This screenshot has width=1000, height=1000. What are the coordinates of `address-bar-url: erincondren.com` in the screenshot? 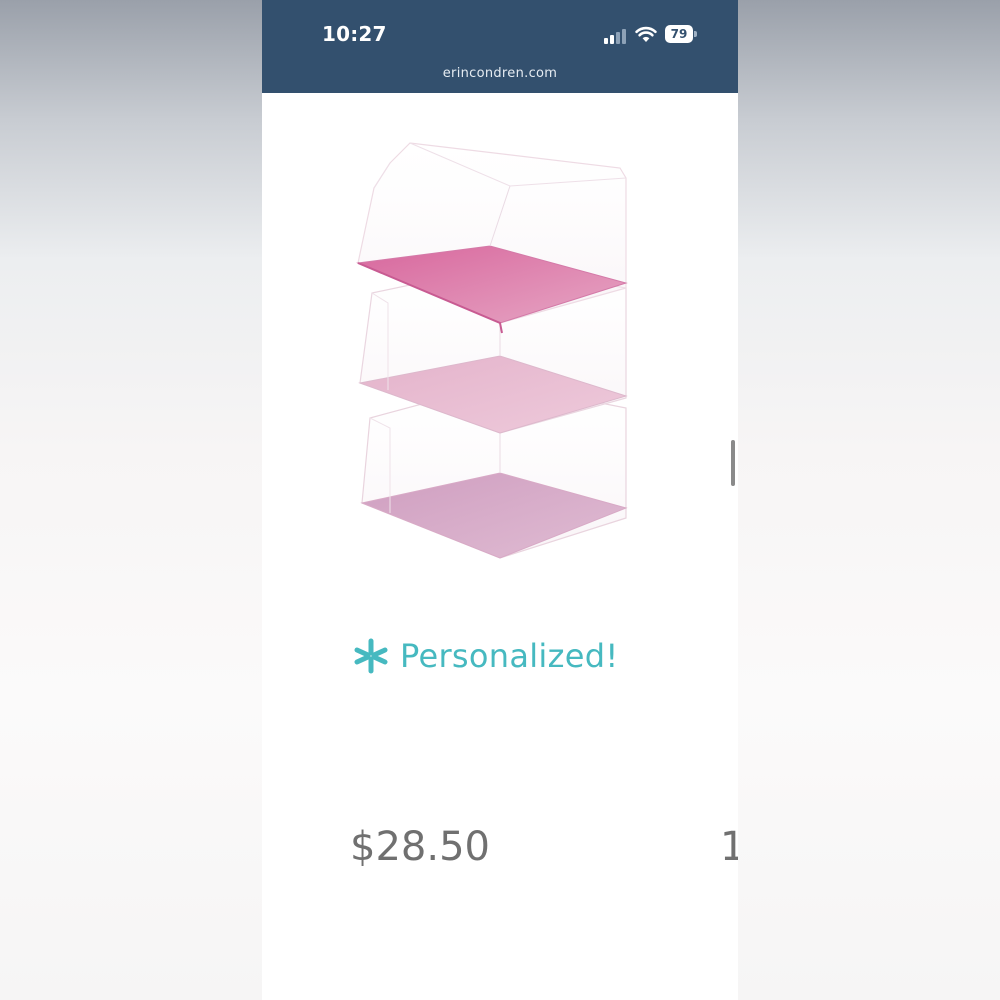 It's located at (500, 73).